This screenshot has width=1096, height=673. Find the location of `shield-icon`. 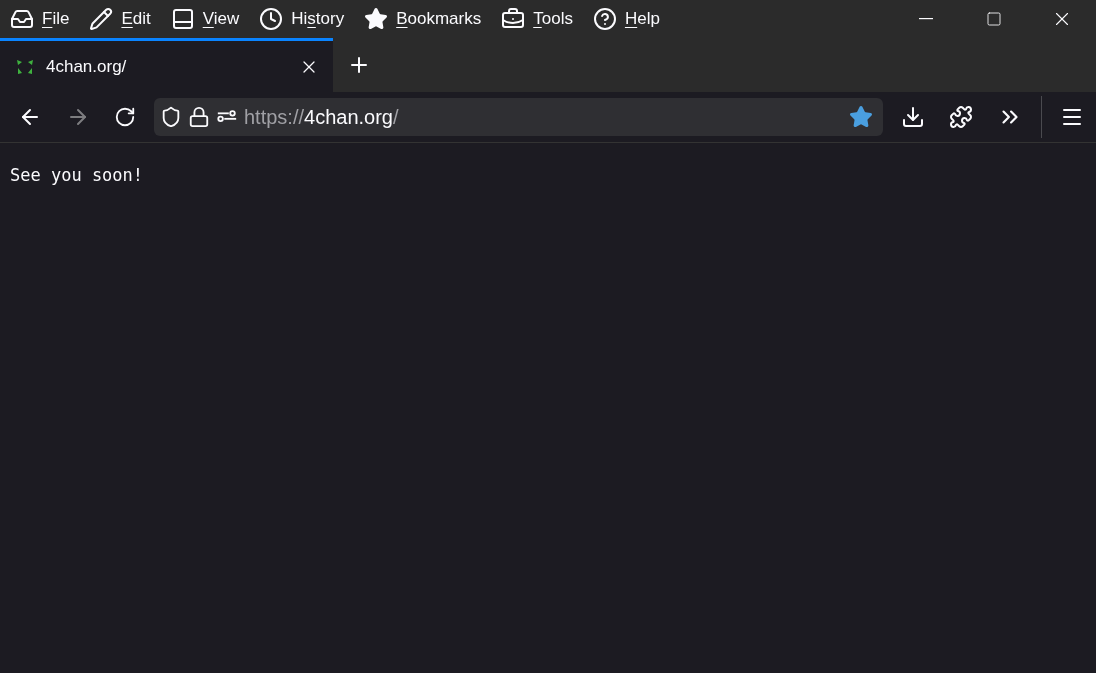

shield-icon is located at coordinates (171, 117).